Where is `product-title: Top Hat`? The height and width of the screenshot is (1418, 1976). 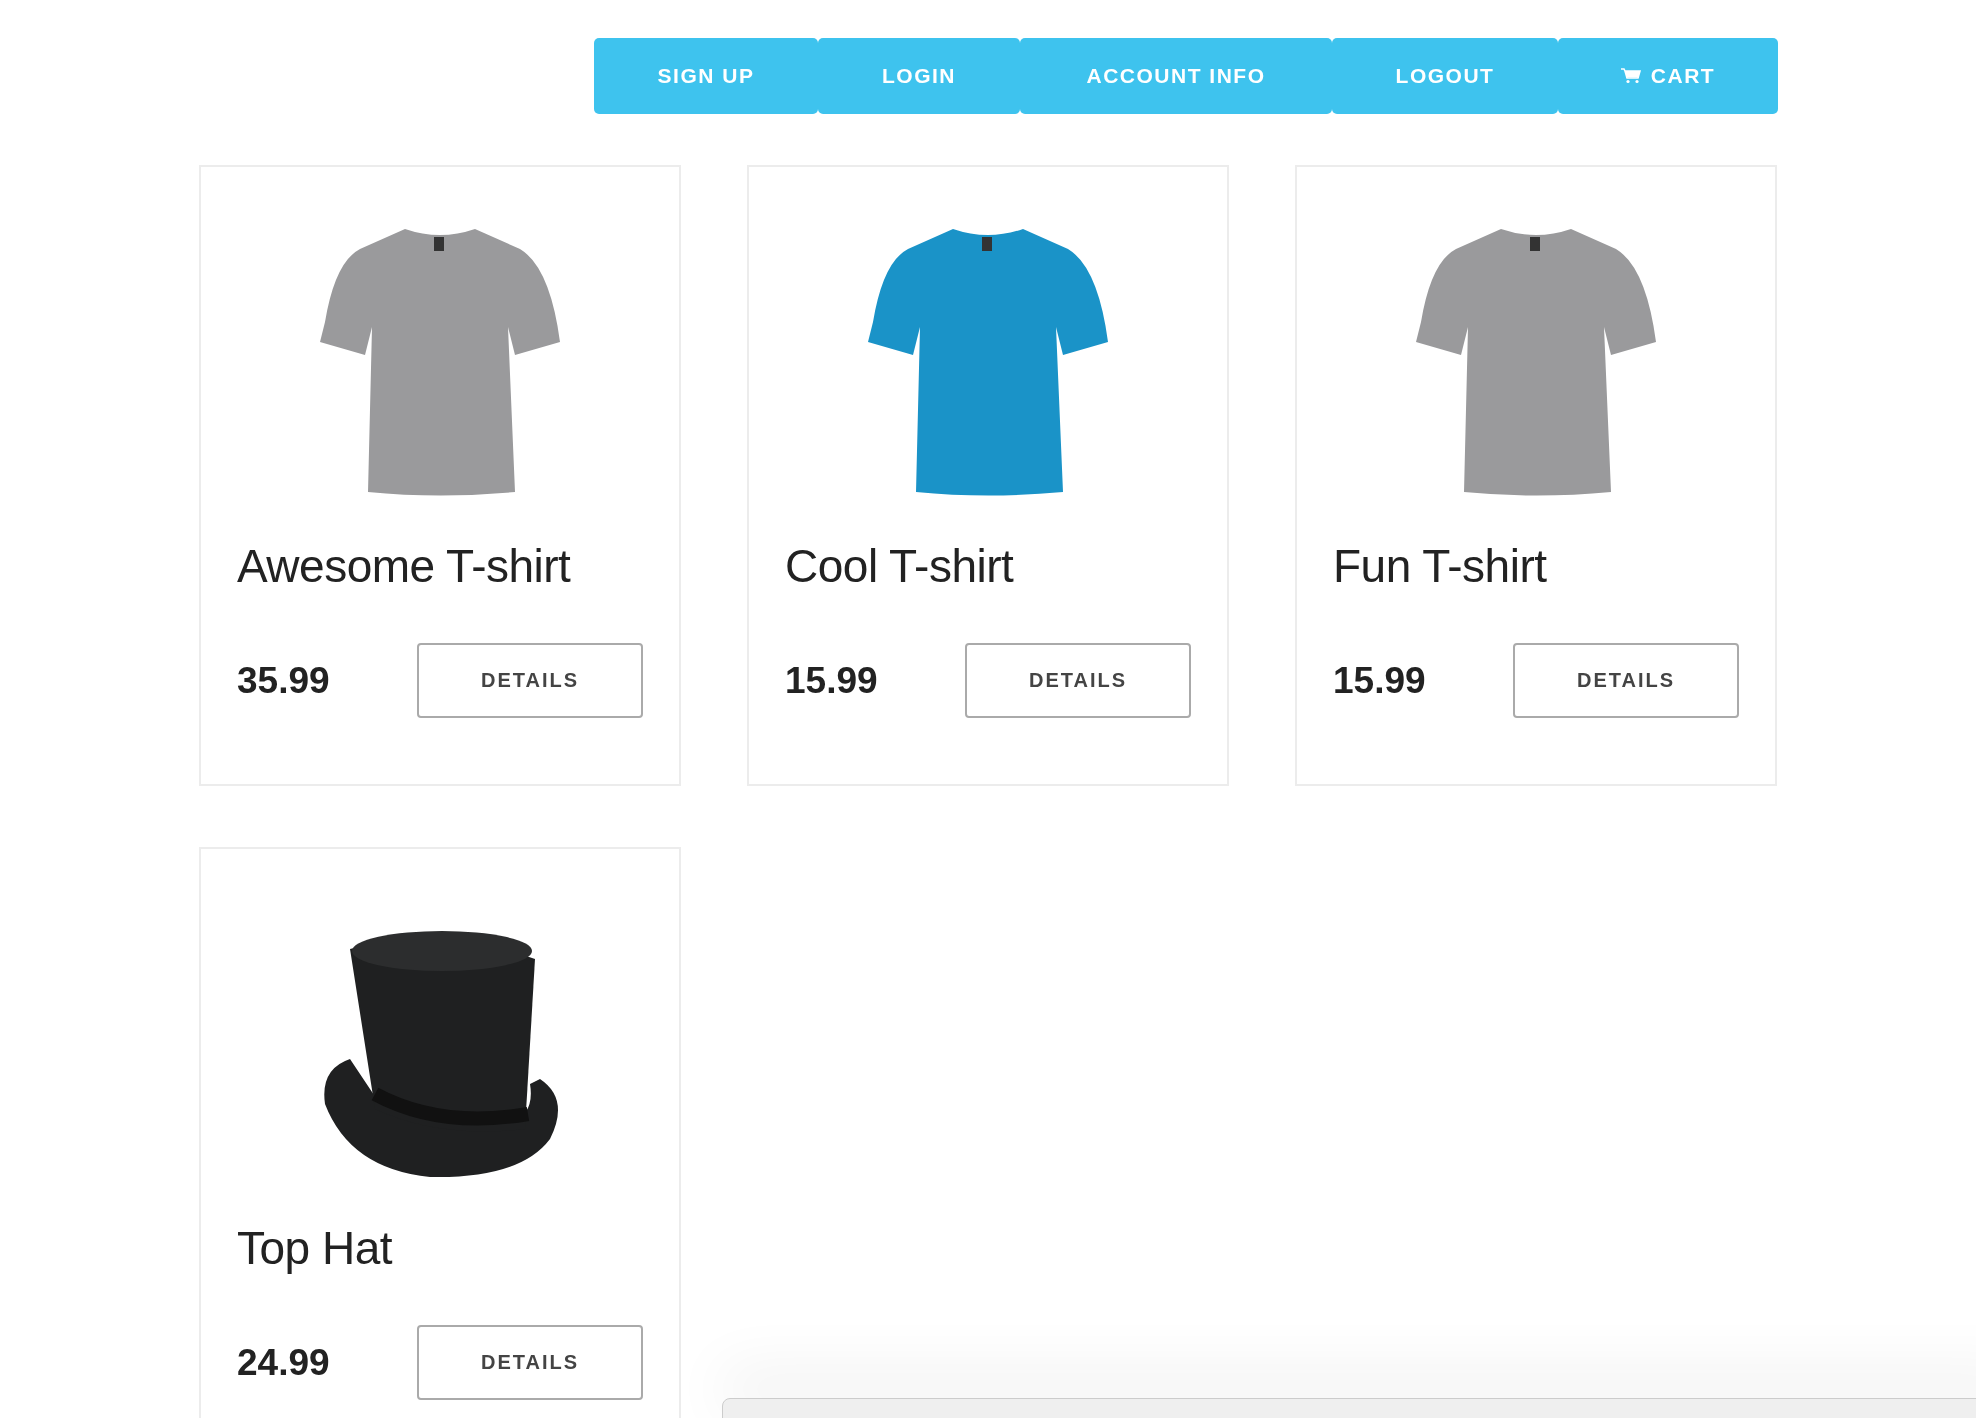
product-title: Top Hat is located at coordinates (315, 1248).